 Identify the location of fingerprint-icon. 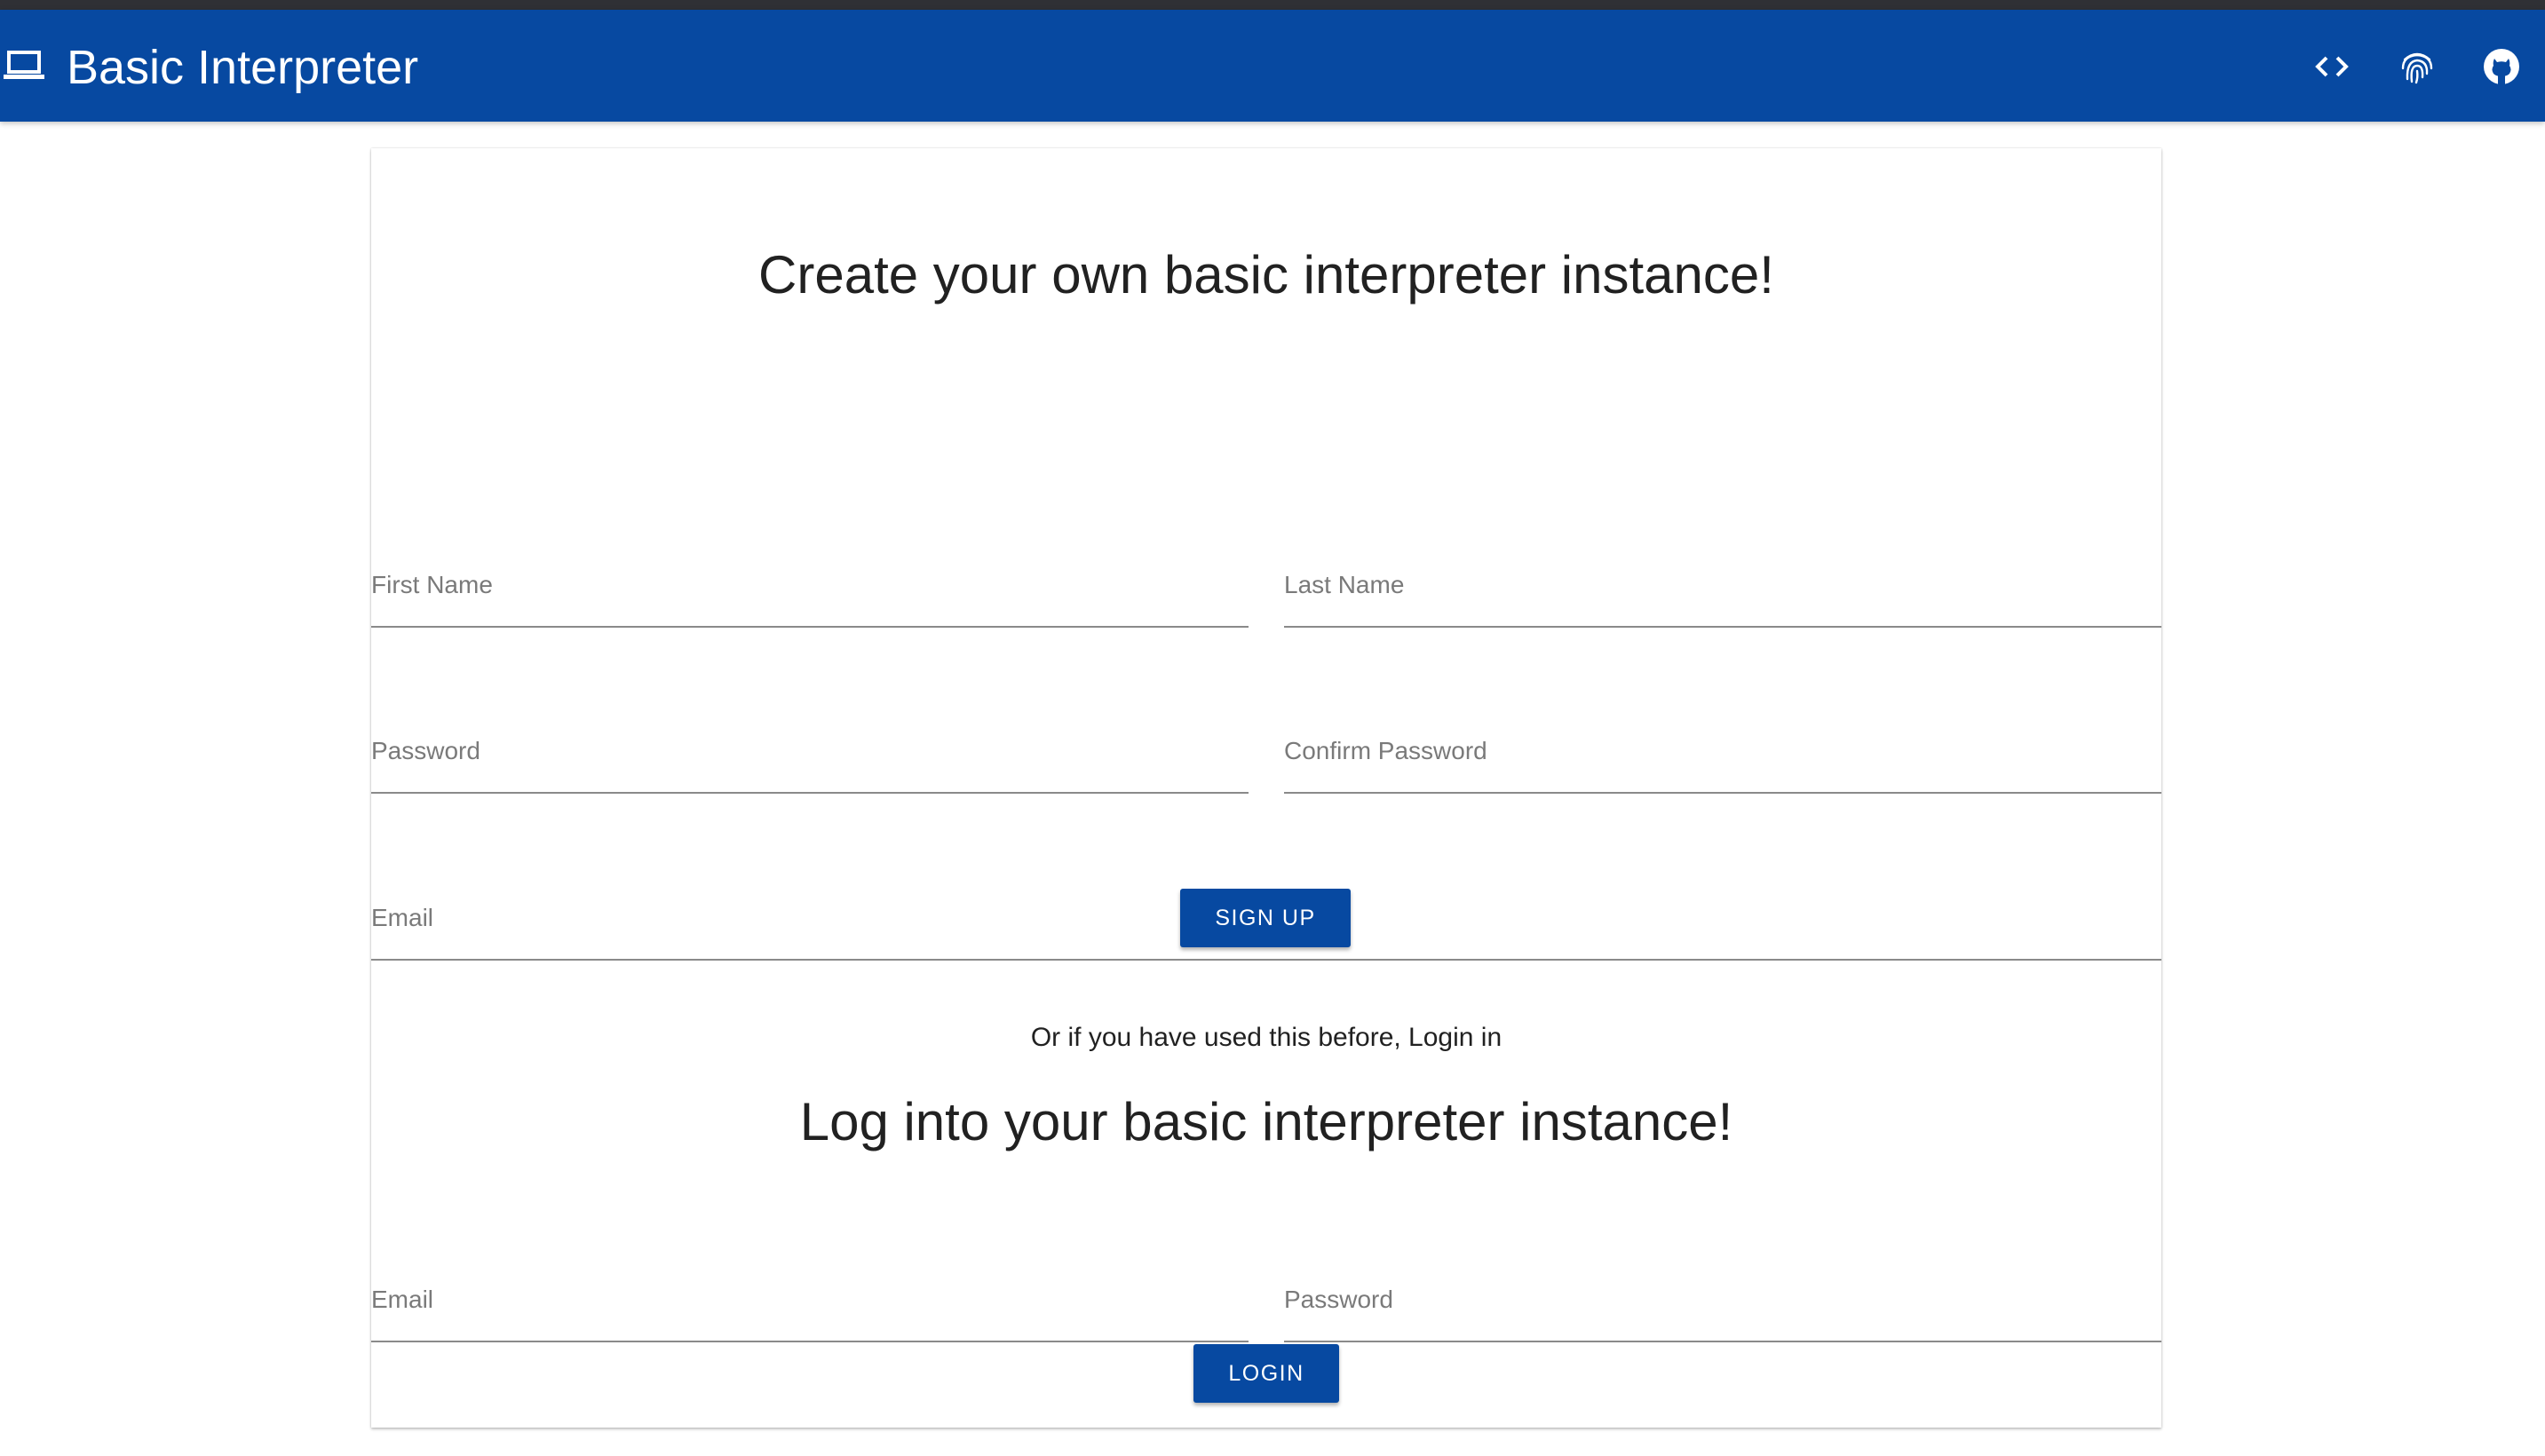
(2417, 66).